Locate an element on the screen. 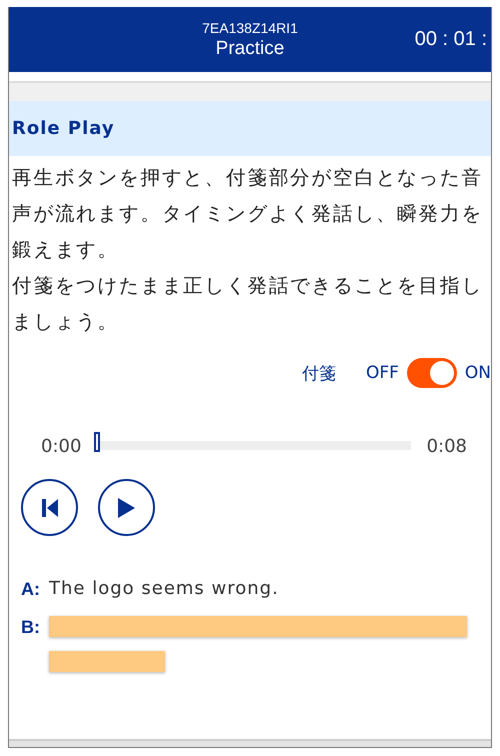 Image resolution: width=500 pixels, height=756 pixels. toggle-label: 付箋 is located at coordinates (319, 373).